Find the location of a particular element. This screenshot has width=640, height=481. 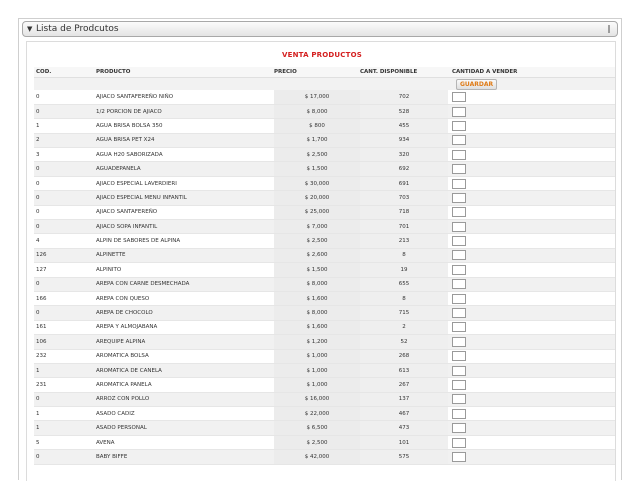

cell-stock: 701 is located at coordinates (404, 227).